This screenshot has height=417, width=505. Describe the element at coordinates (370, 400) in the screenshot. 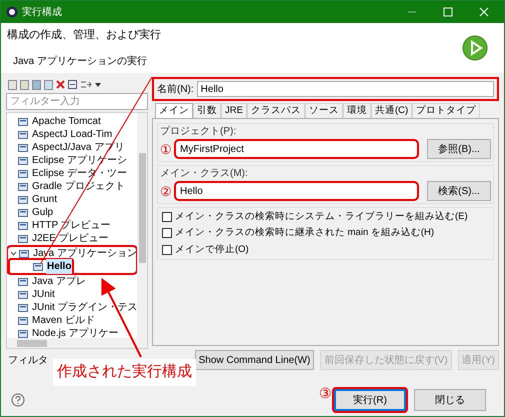

I see `dialog-button: 実行(R)` at that location.